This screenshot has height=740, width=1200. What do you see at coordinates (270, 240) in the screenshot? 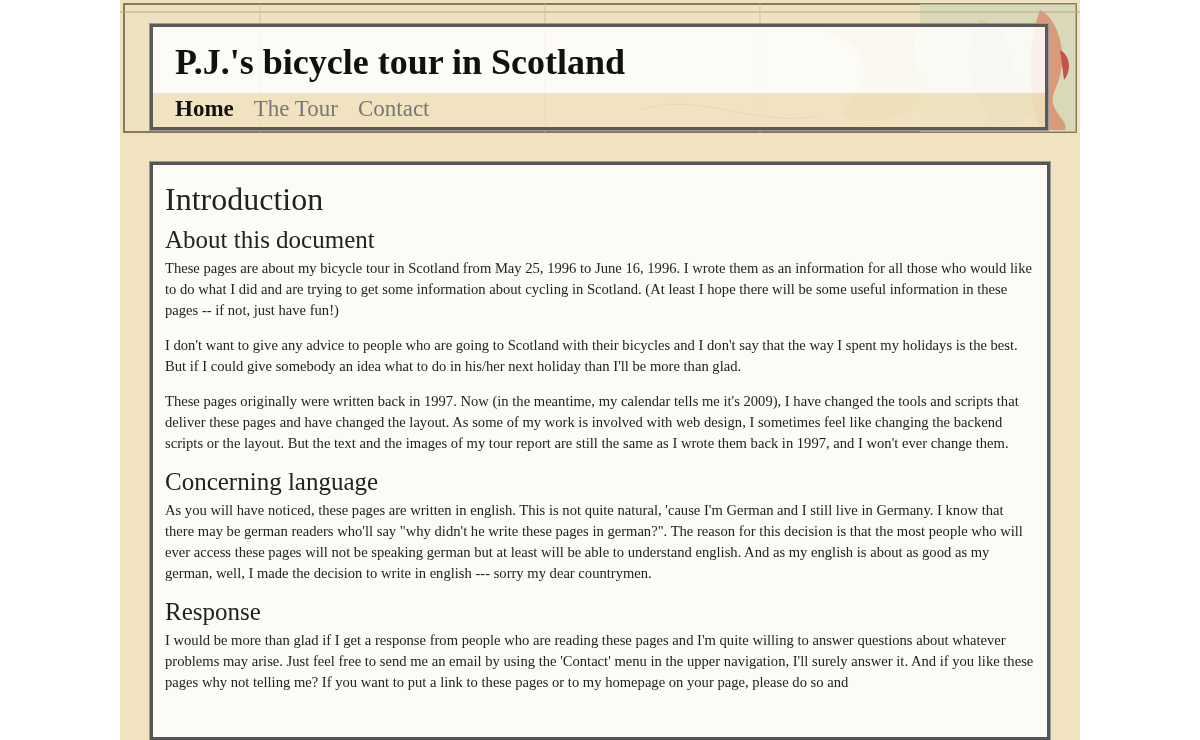
I see `section-heading: About this document` at bounding box center [270, 240].